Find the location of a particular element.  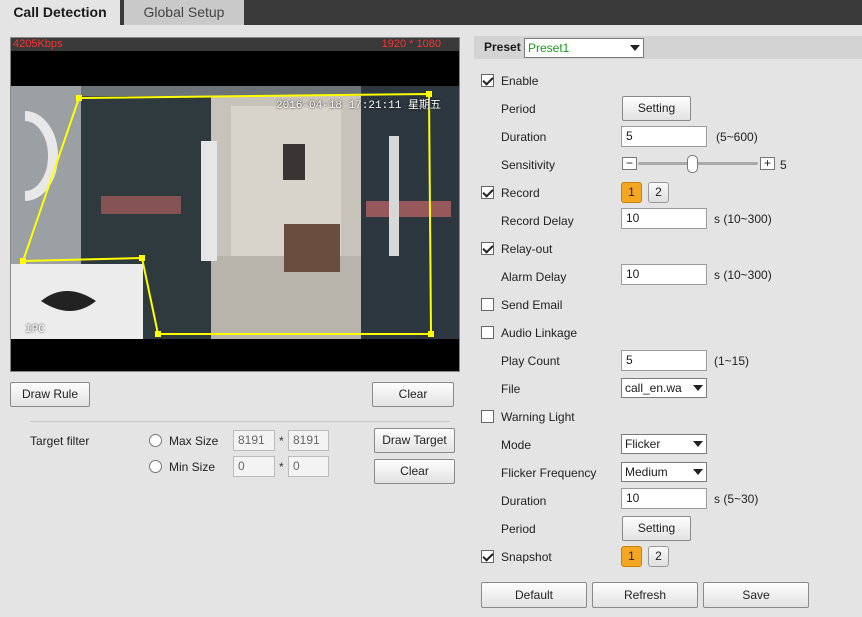

sensitivity-label: Sensitivity is located at coordinates (528, 165).